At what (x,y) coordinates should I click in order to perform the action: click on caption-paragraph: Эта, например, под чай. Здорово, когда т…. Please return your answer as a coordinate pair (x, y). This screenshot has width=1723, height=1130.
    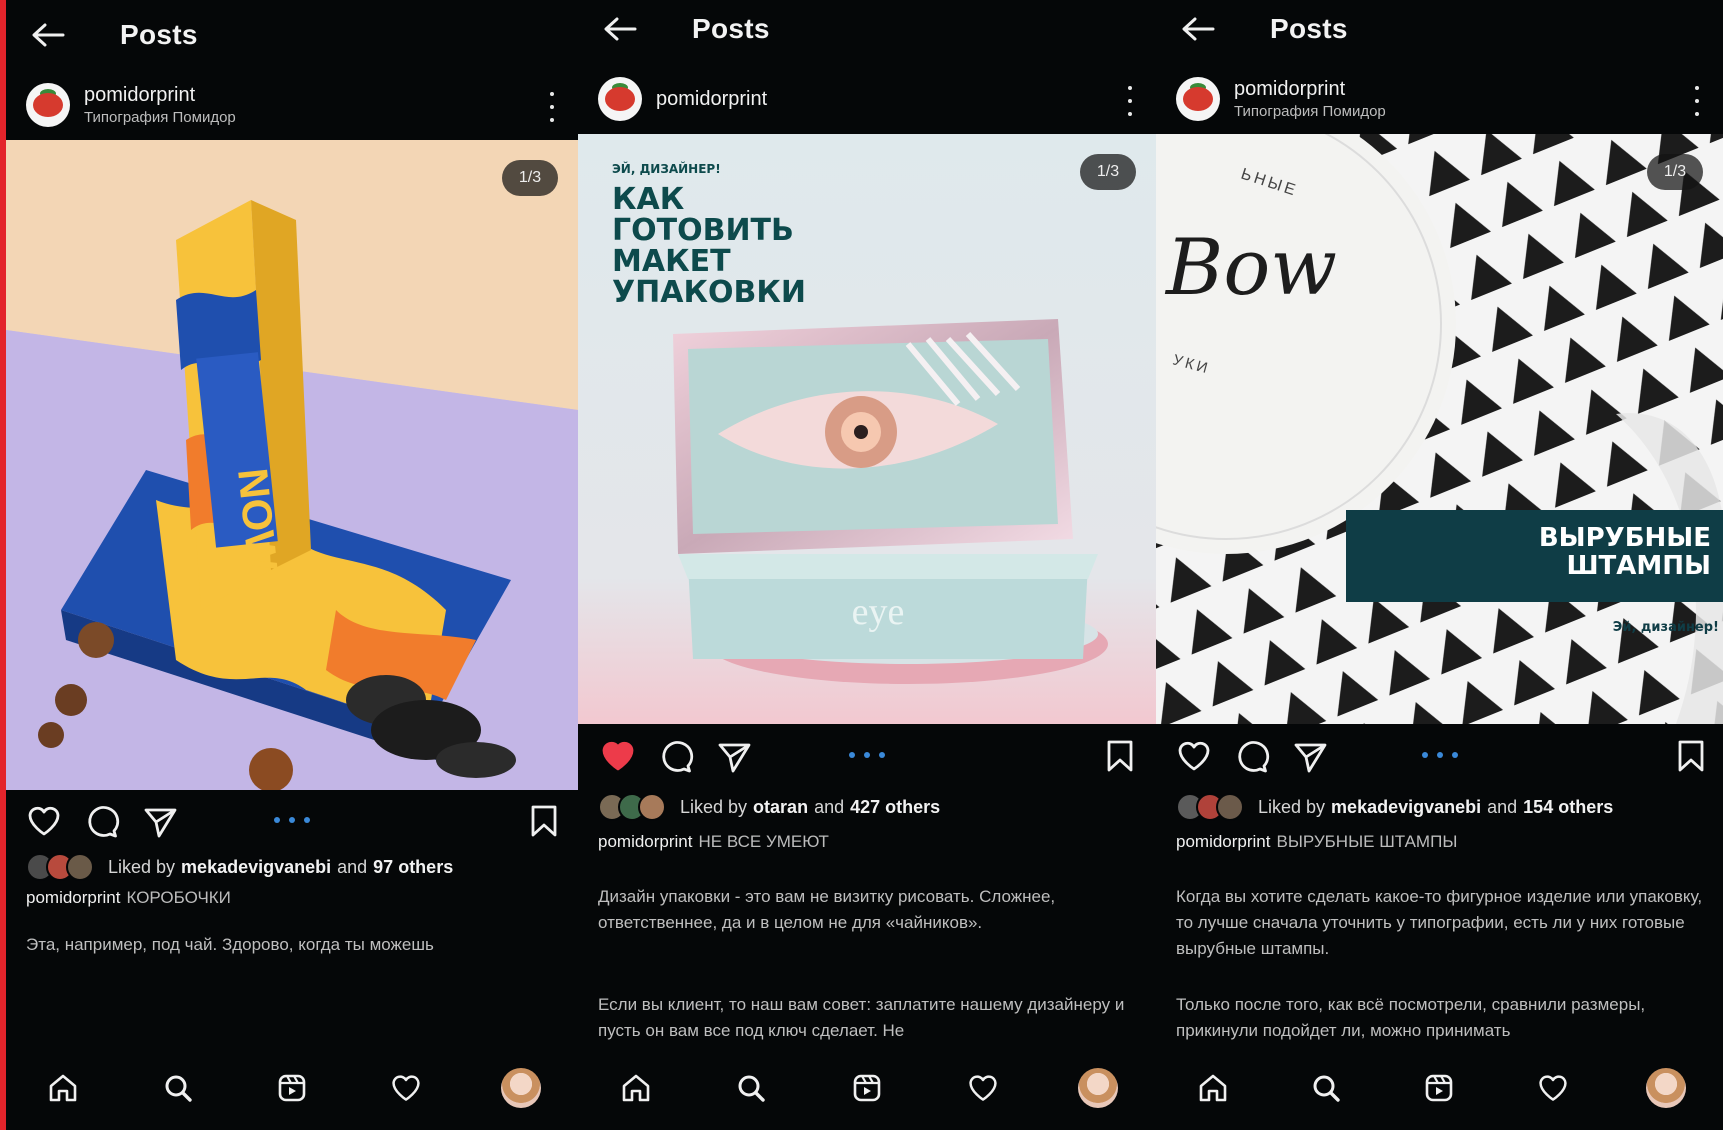
    Looking at the image, I should click on (230, 944).